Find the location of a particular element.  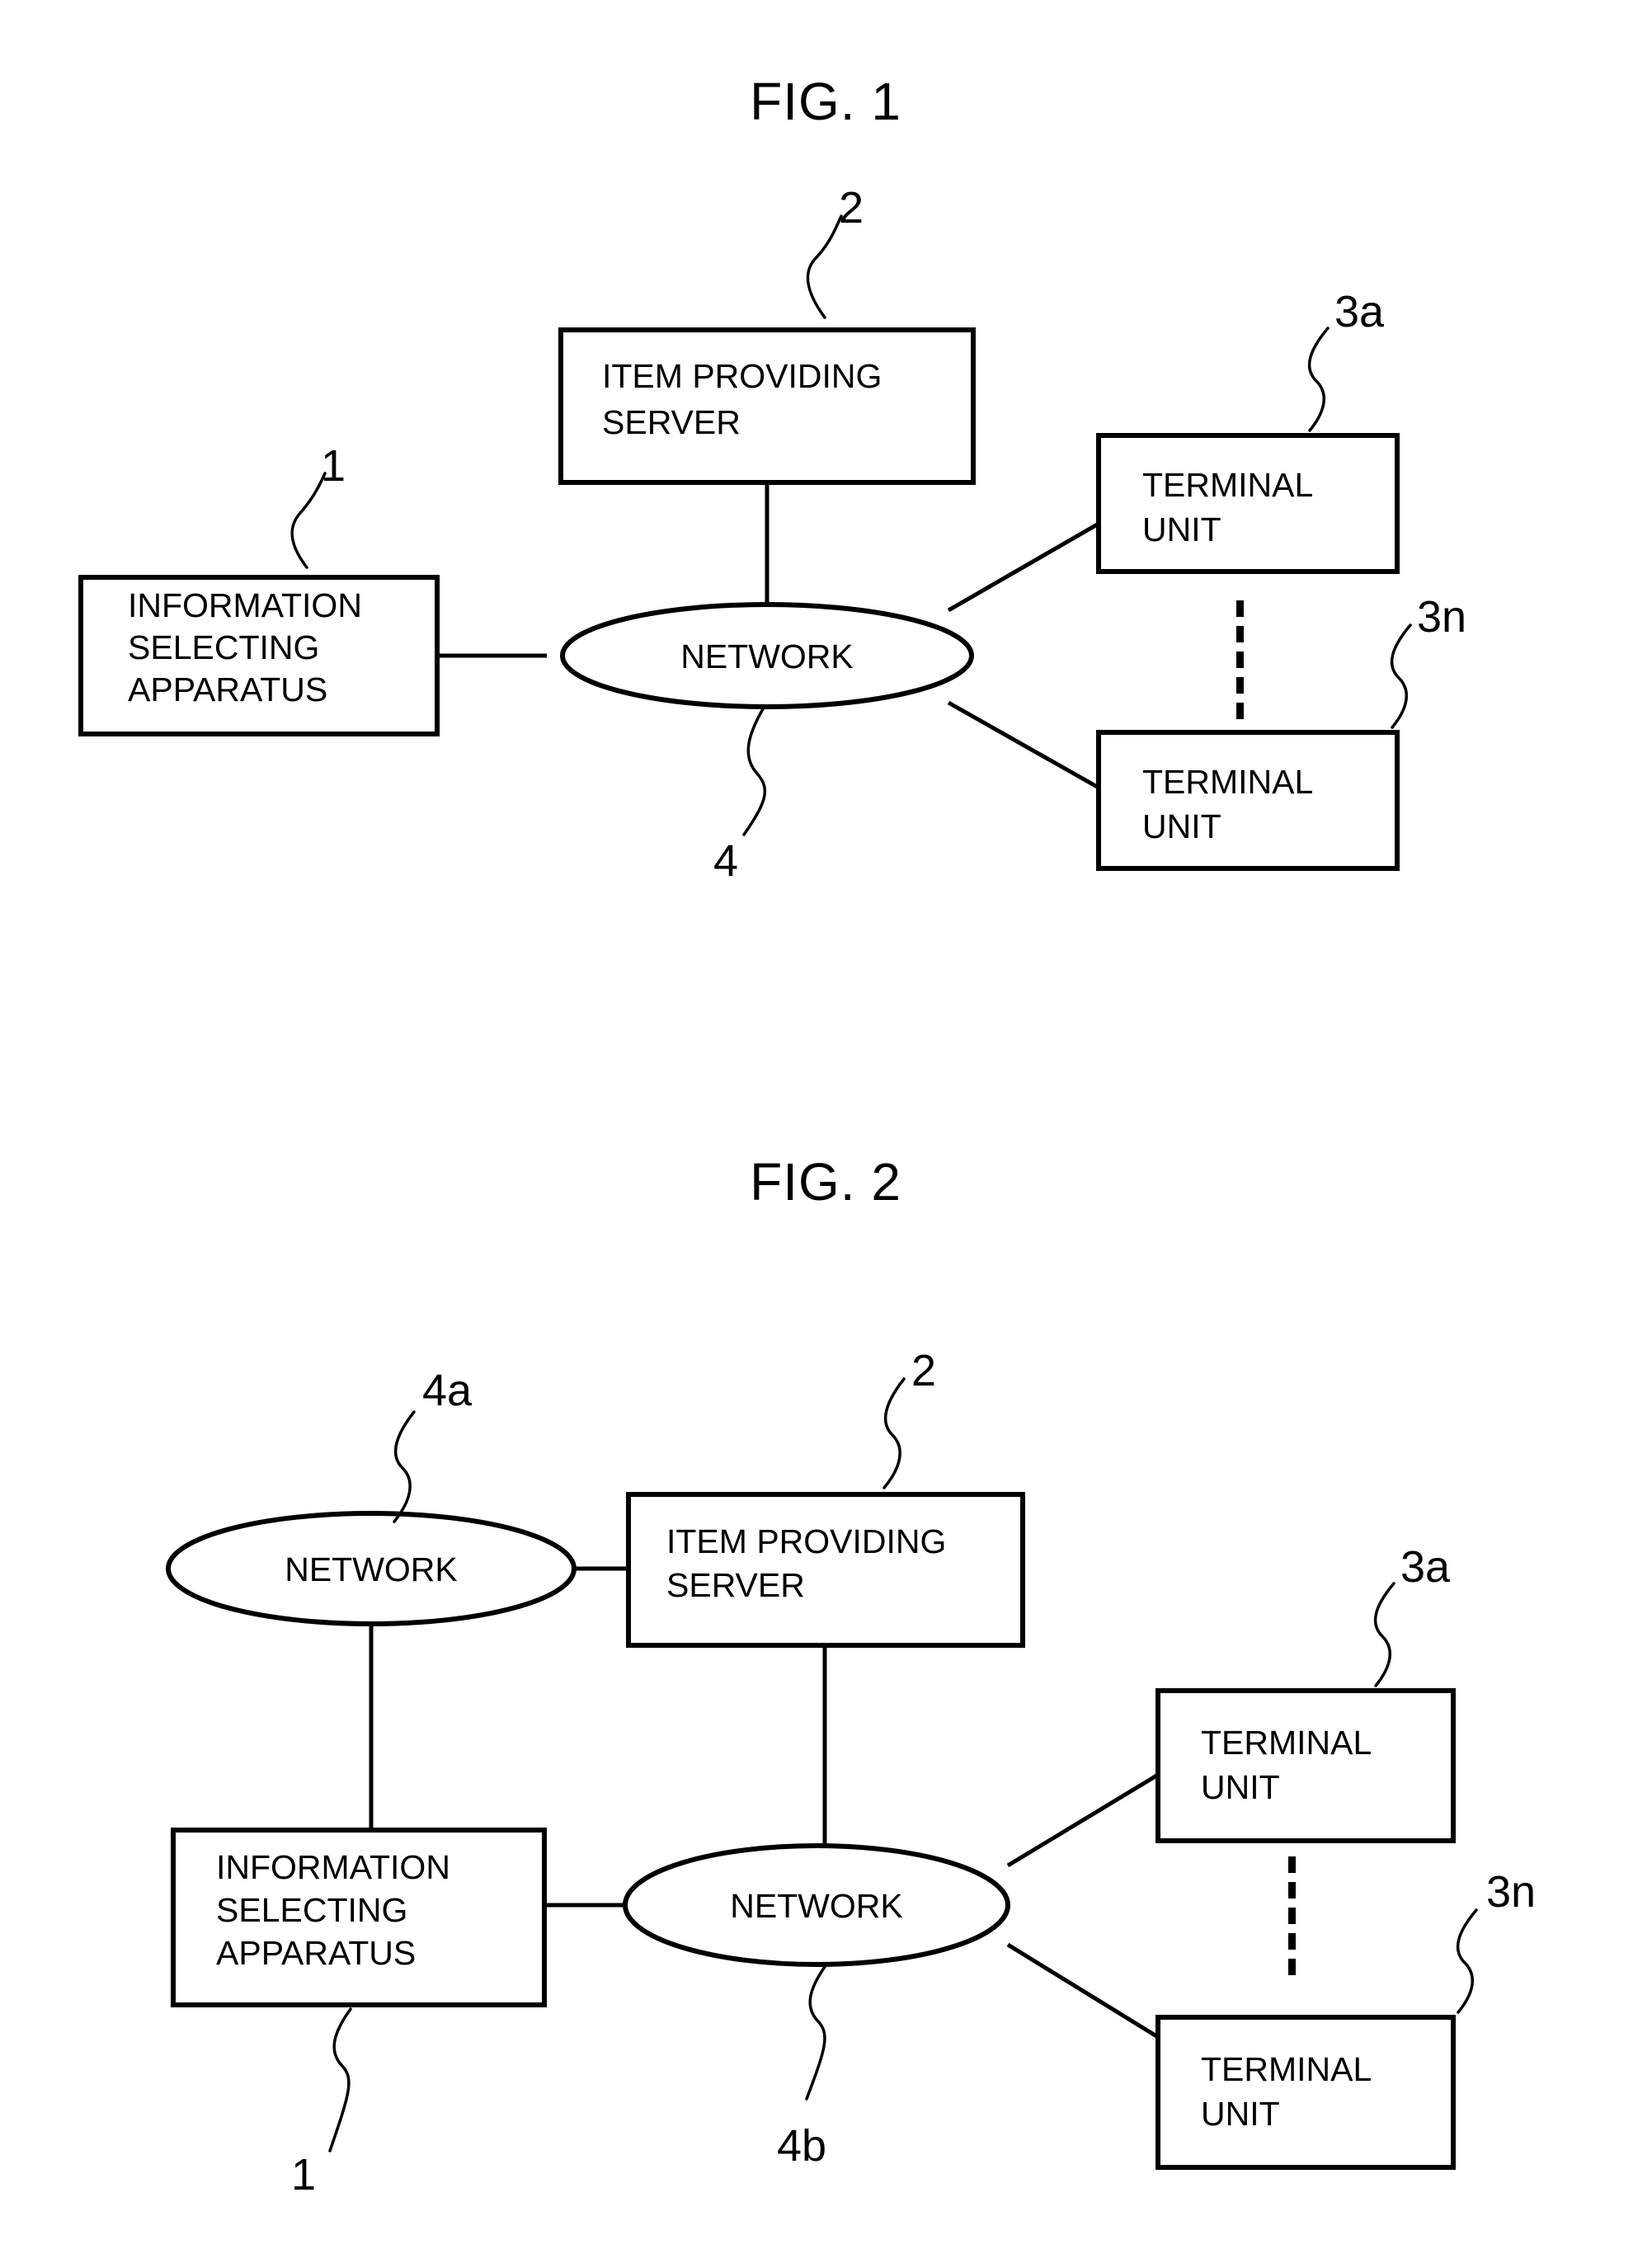

fig2-ellipsis-dots is located at coordinates (1292, 1915).